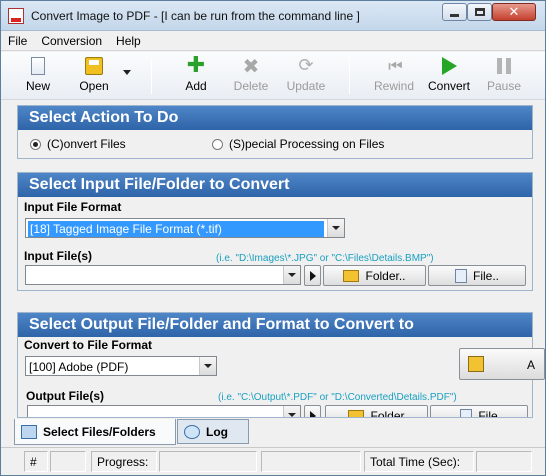  I want to click on maximize-icon, so click(479, 12).